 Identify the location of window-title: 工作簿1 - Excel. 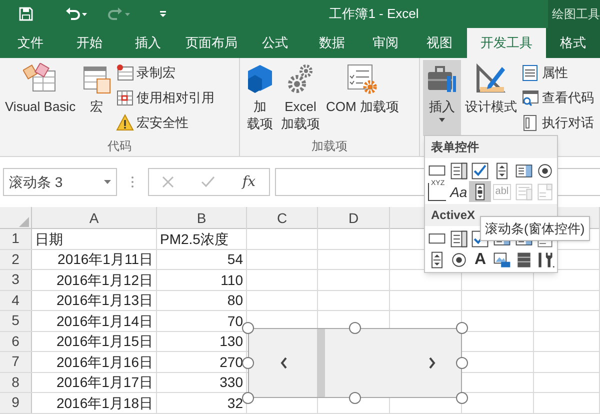
(374, 14).